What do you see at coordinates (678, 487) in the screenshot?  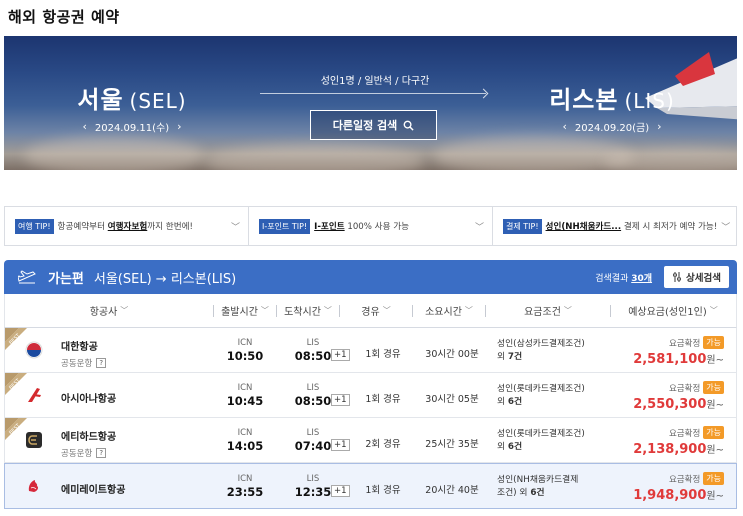 I see `fare: 요금확정 가능 1,948,900원~` at bounding box center [678, 487].